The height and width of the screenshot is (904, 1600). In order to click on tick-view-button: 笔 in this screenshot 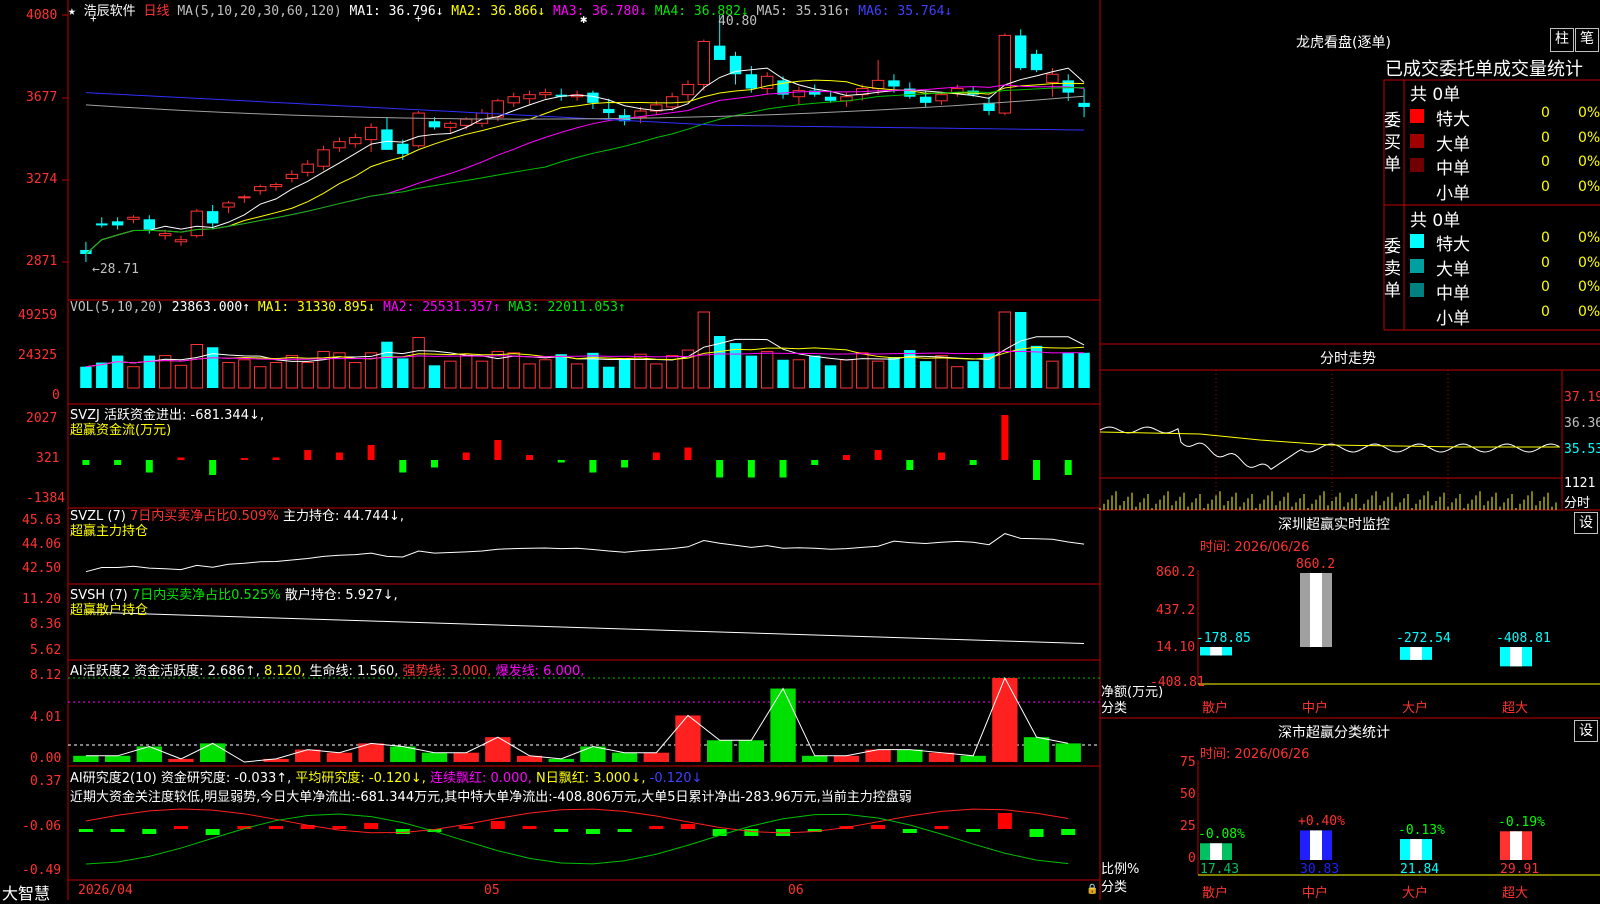, I will do `click(1587, 40)`.